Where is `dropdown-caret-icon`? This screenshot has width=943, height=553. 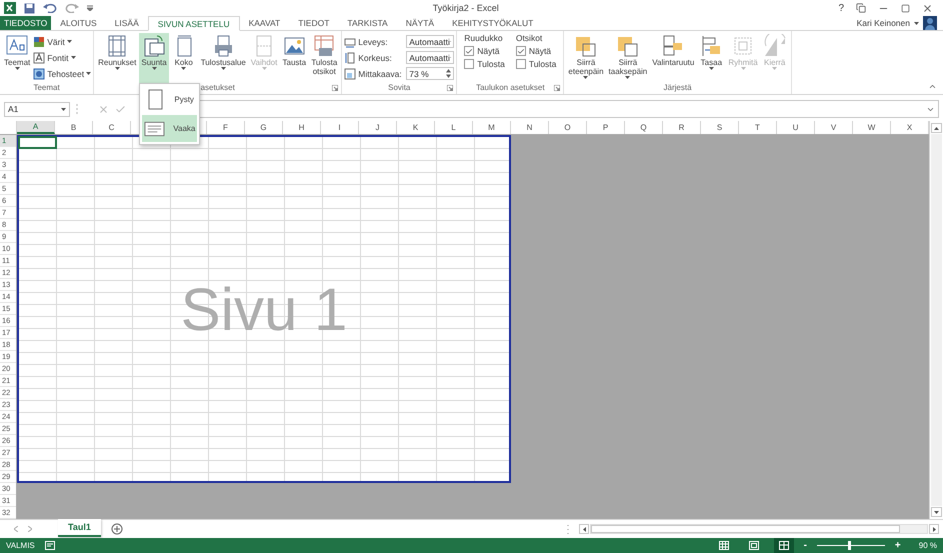
dropdown-caret-icon is located at coordinates (916, 23).